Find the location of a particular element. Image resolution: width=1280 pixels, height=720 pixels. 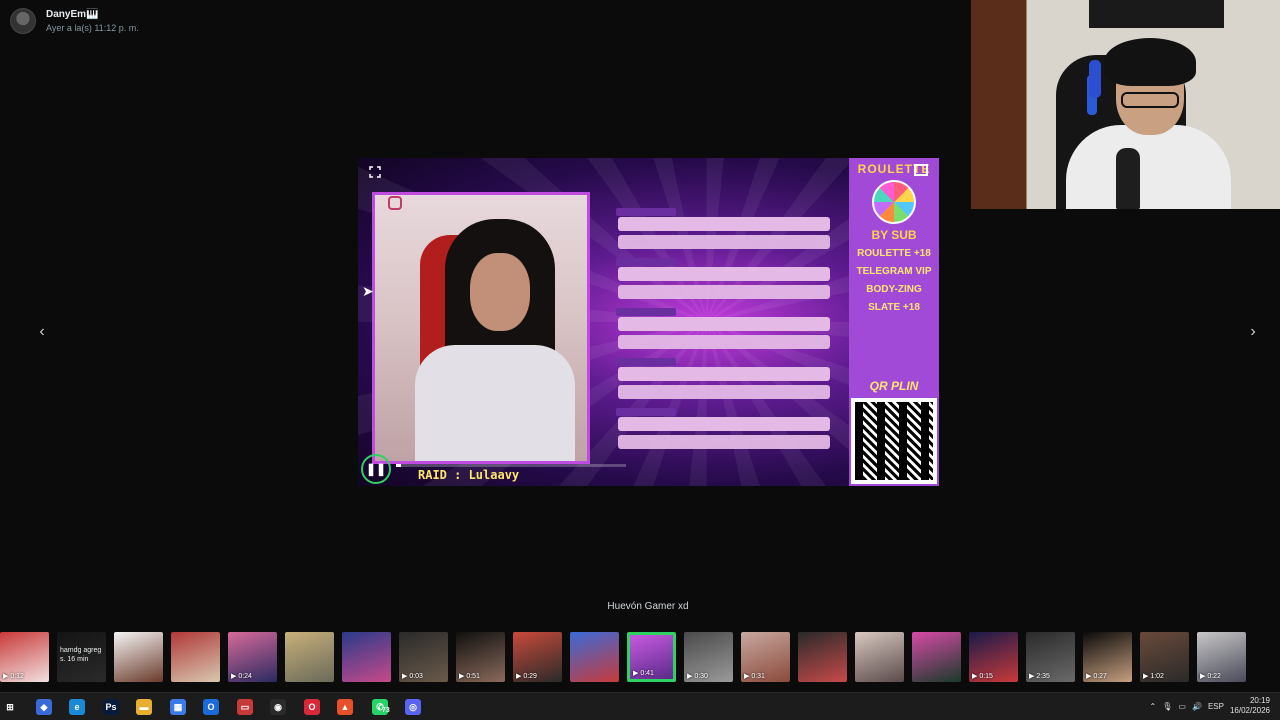

system-tray: ⌃ 🎙 ▭ 🔊 ESP 20:19 16/02/2026 is located at coordinates (1210, 706).